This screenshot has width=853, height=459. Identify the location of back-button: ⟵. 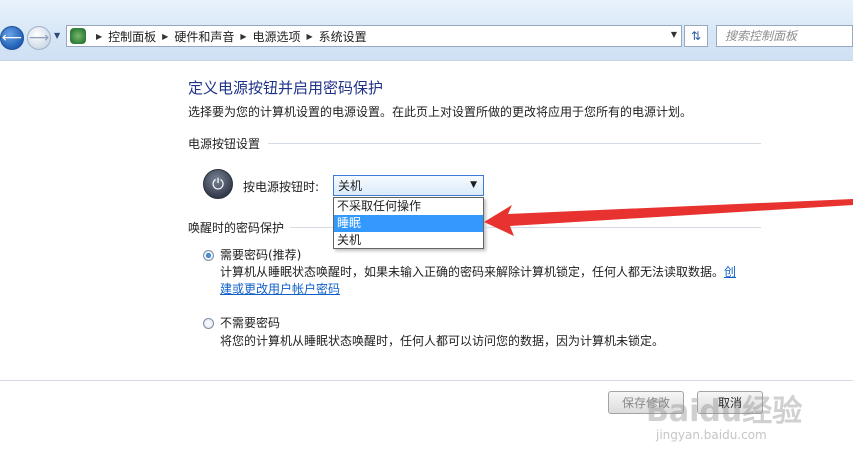
(12, 38).